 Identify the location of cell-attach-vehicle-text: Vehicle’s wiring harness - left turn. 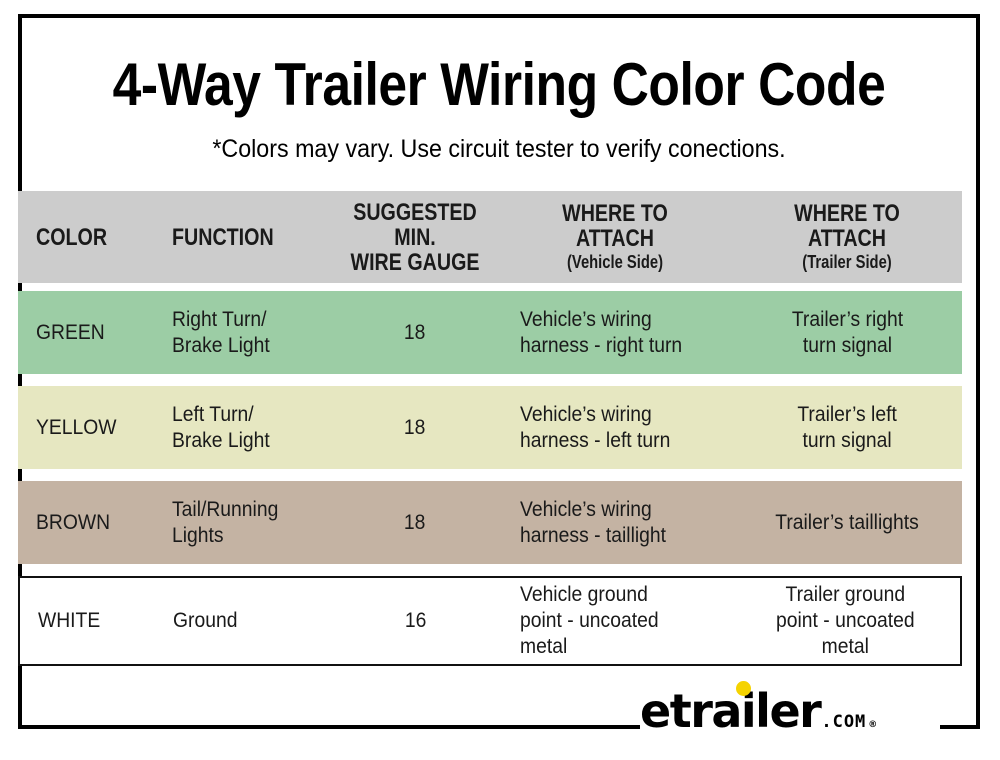
(595, 428).